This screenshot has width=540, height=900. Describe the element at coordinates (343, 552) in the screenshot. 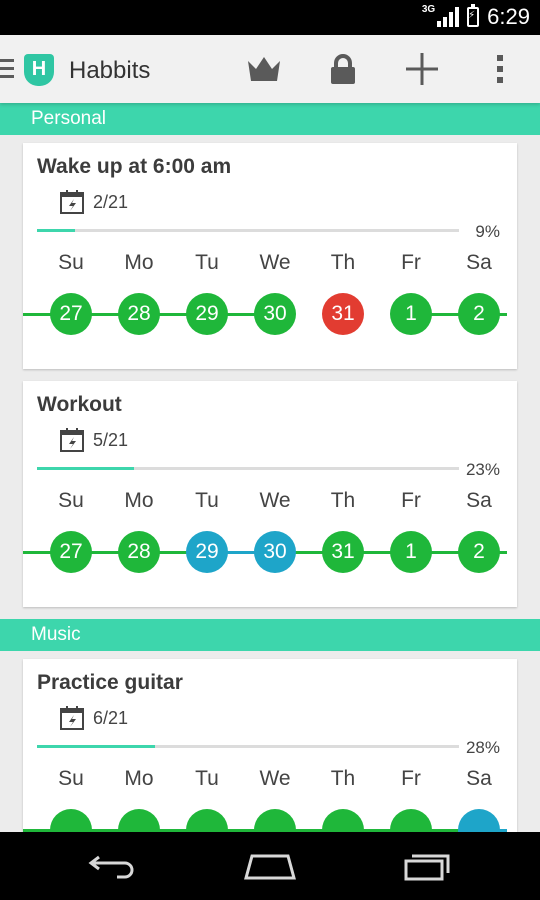

I see `day-circle-done: 31` at that location.